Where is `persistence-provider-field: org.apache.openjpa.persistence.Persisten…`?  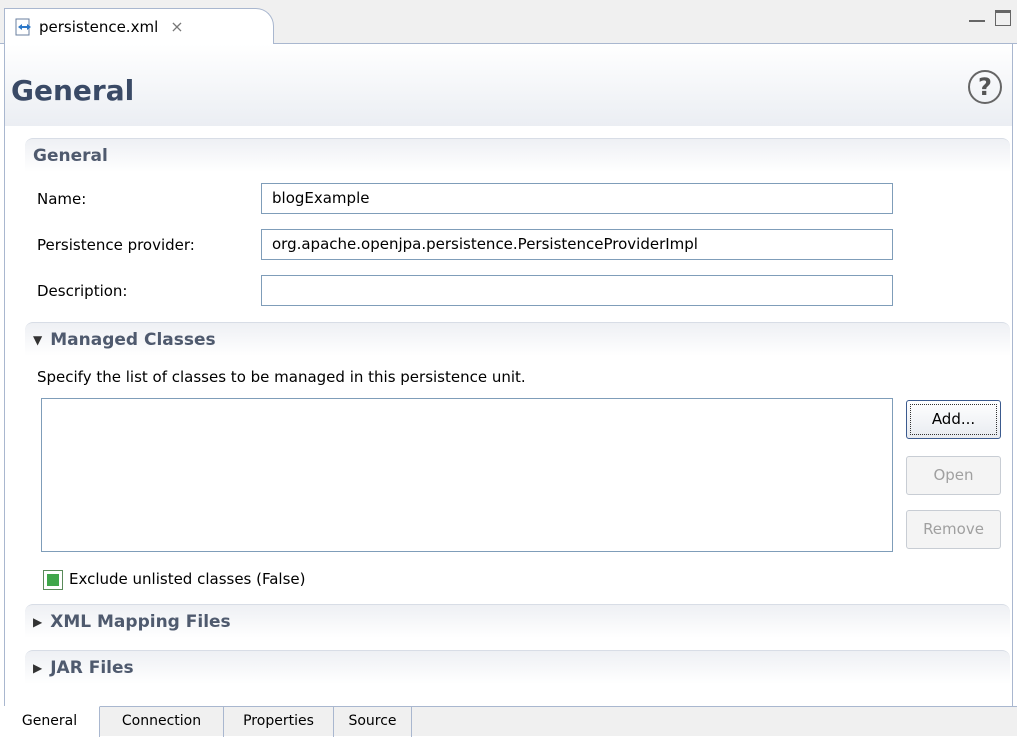 persistence-provider-field: org.apache.openjpa.persistence.Persisten… is located at coordinates (577, 244).